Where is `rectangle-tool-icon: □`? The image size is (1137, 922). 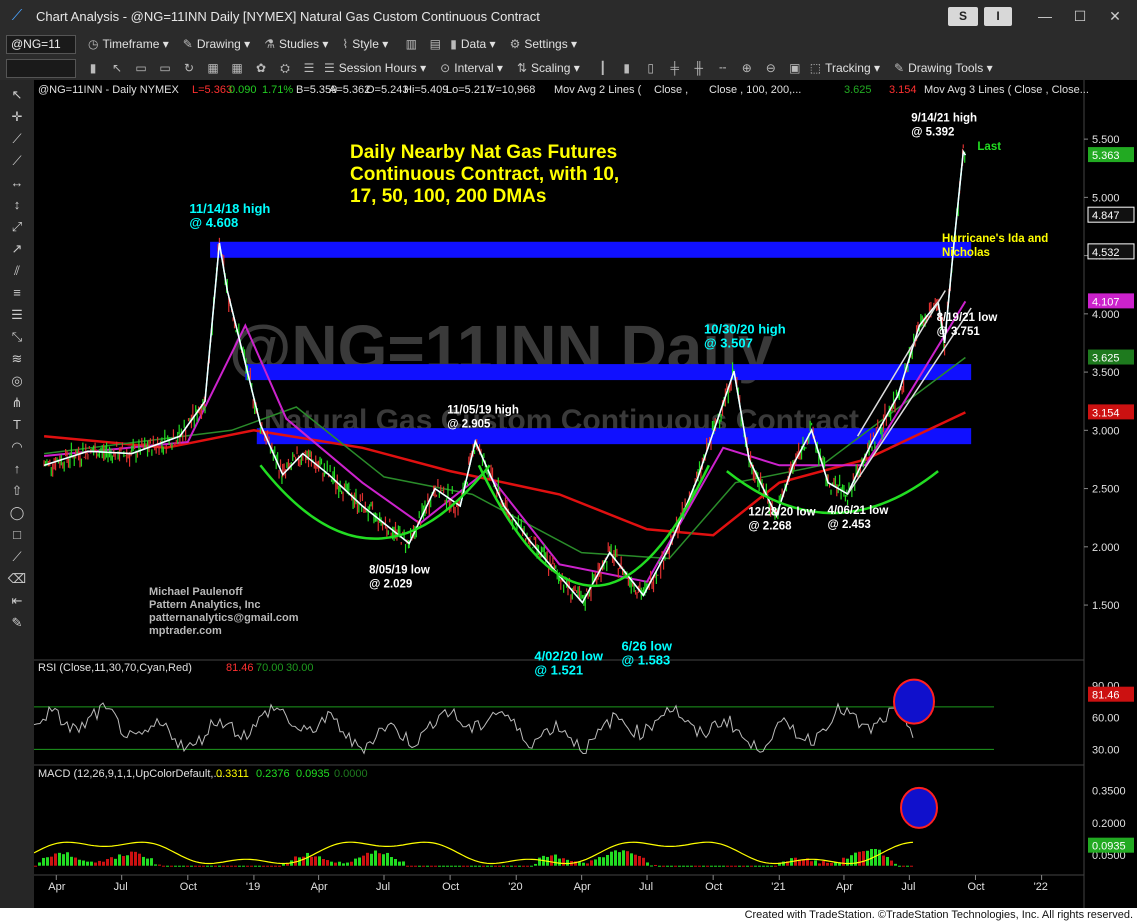
rectangle-tool-icon: □ is located at coordinates (17, 535).